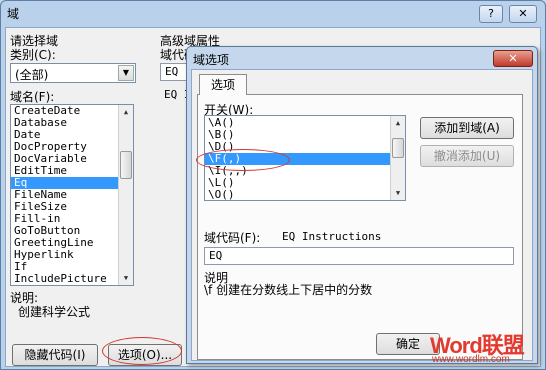 The image size is (546, 370). I want to click on switch-highlight-oval, so click(243, 160).